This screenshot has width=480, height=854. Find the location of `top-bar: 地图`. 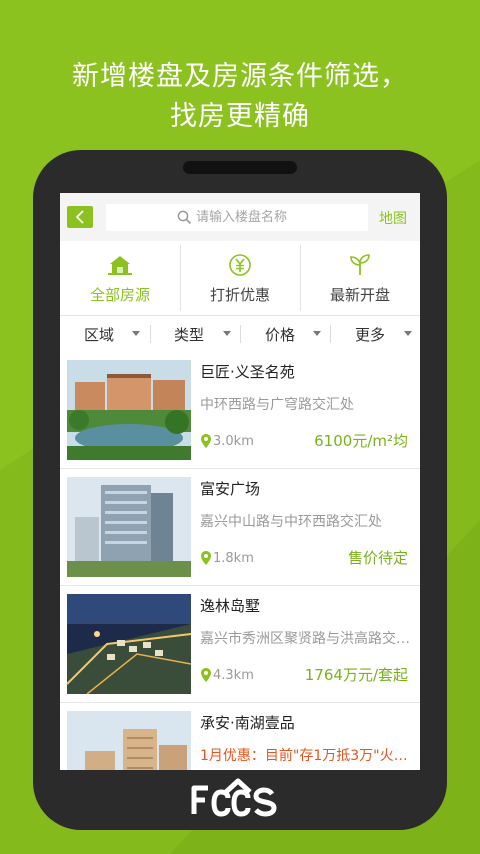

top-bar: 地图 is located at coordinates (240, 217).